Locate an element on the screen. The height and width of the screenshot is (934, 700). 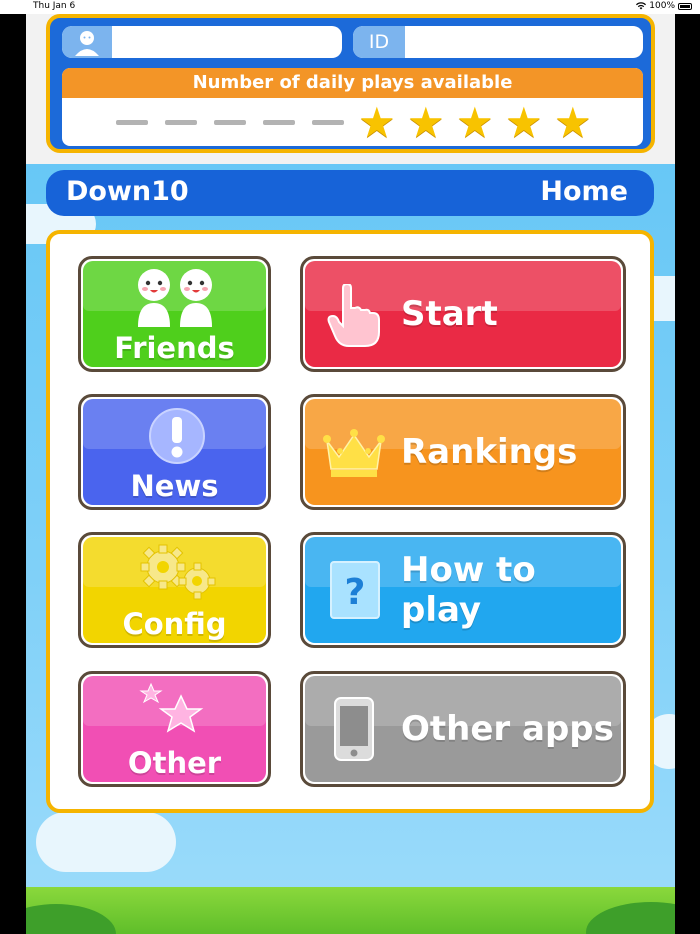
other-label: Other is located at coordinates (174, 763).